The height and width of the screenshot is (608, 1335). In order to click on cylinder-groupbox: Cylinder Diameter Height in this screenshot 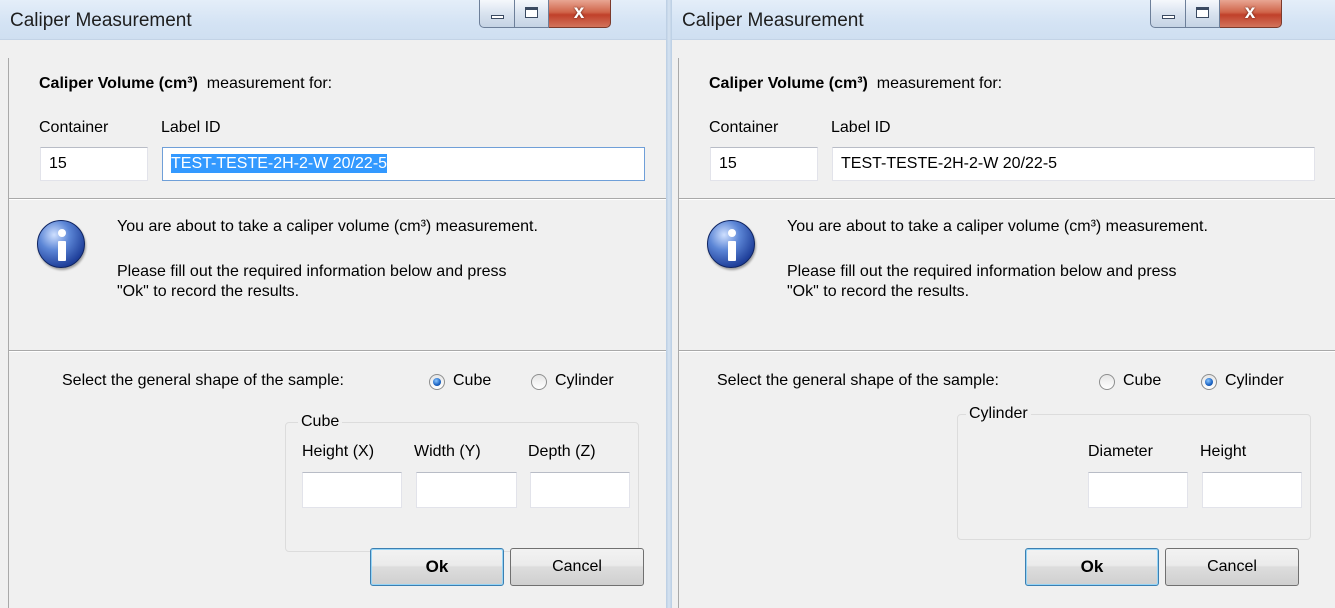, I will do `click(1134, 472)`.